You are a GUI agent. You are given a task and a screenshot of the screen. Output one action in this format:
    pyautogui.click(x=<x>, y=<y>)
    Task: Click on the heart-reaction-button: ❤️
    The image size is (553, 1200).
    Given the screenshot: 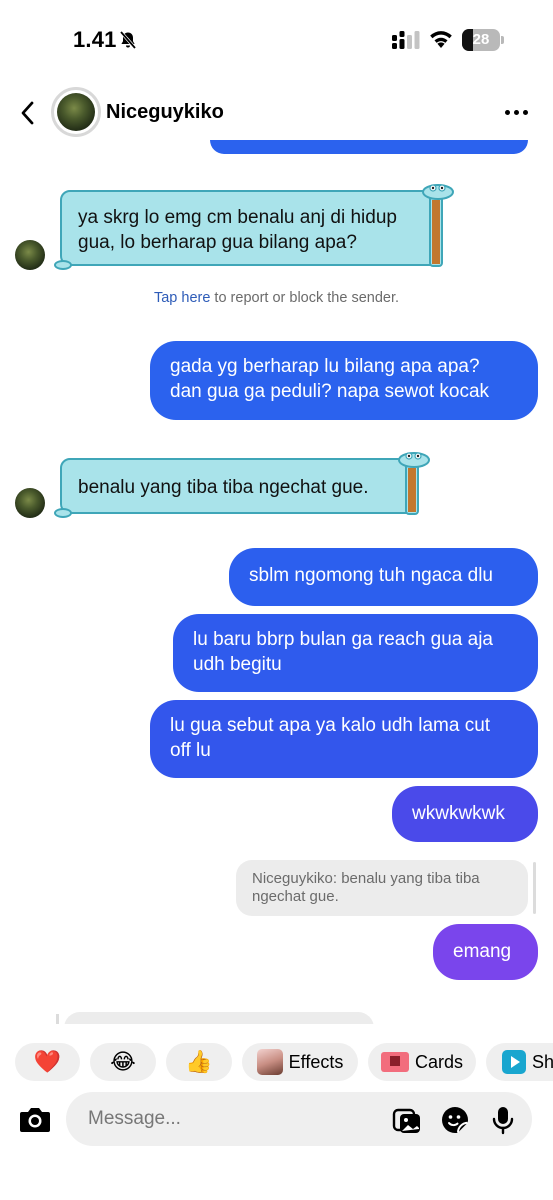 What is the action you would take?
    pyautogui.click(x=47, y=1062)
    